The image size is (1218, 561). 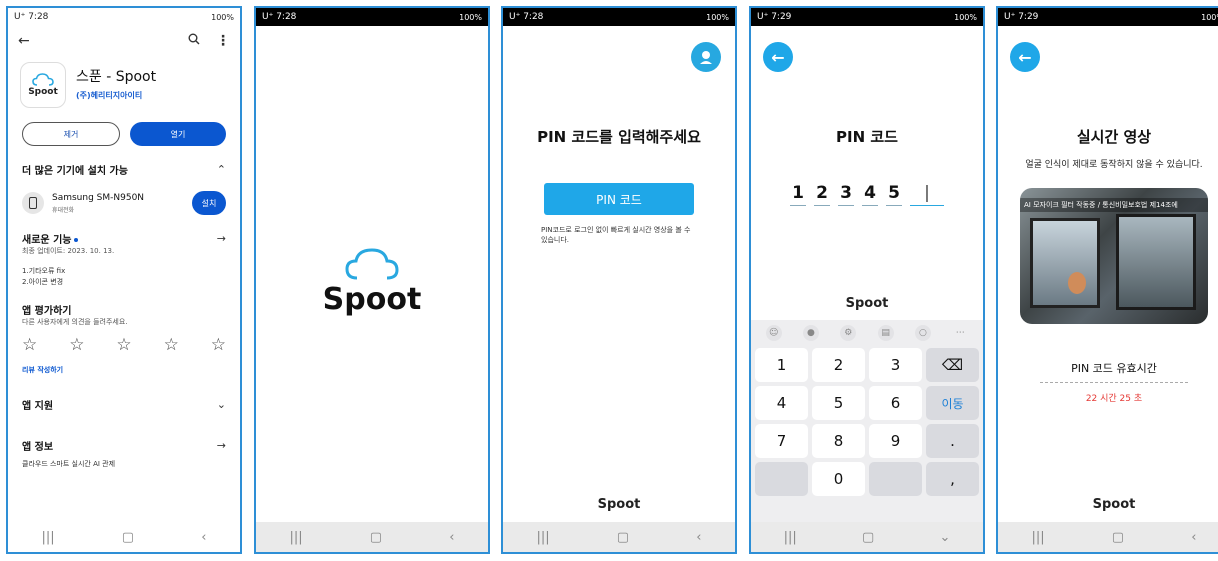 I want to click on more-devices-section: 더 많은 기기에 설치 가능 ⌃, so click(x=124, y=169).